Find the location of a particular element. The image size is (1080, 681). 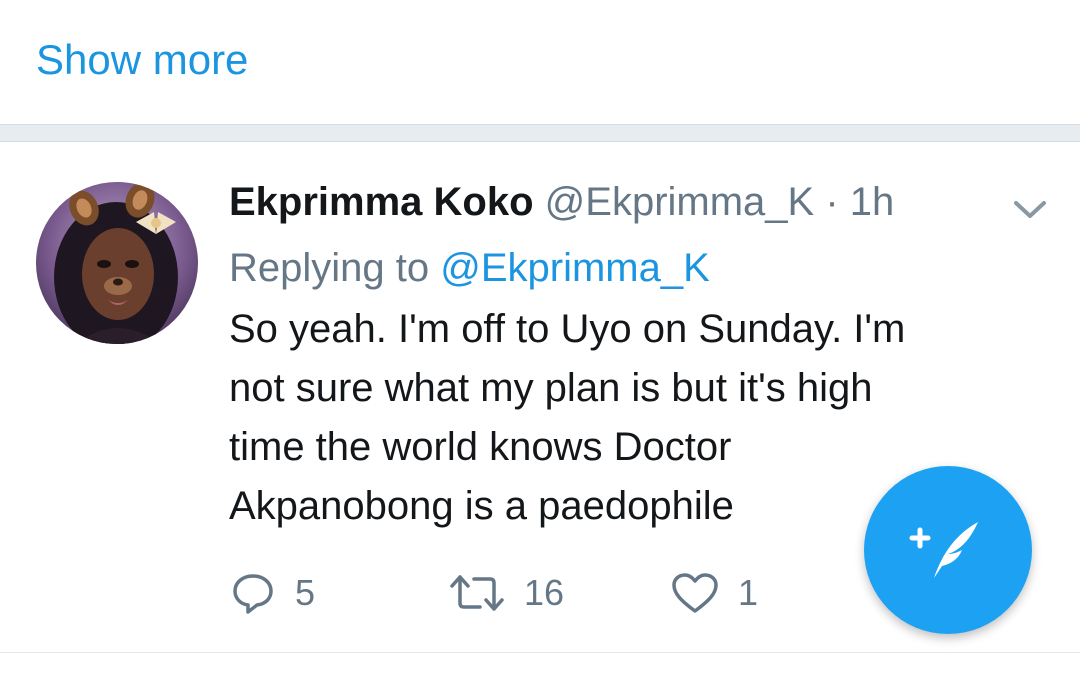

display-name: Ekprimma Koko is located at coordinates (381, 202).